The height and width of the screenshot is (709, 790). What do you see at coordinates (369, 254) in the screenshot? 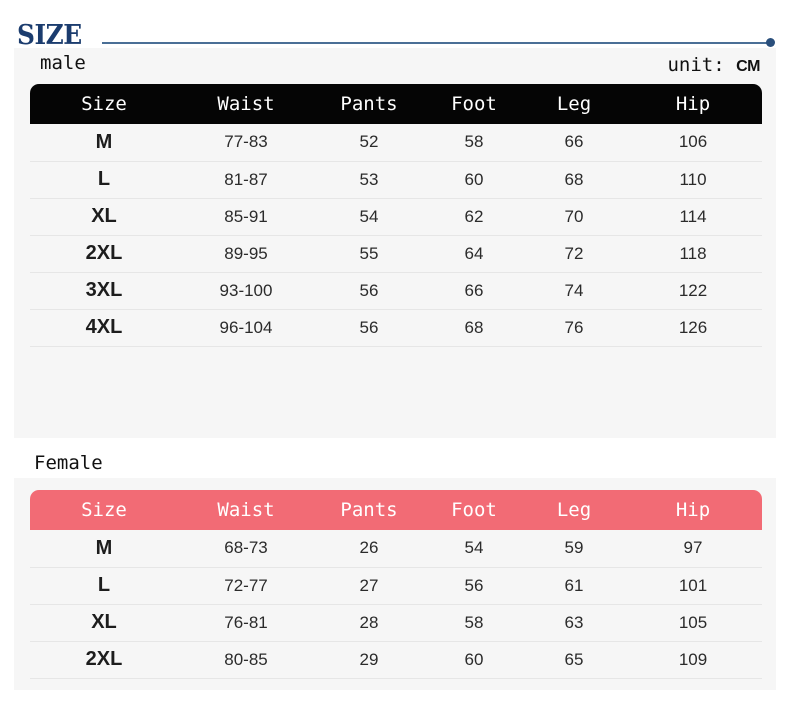
I see `male-row-3-pants: 55` at bounding box center [369, 254].